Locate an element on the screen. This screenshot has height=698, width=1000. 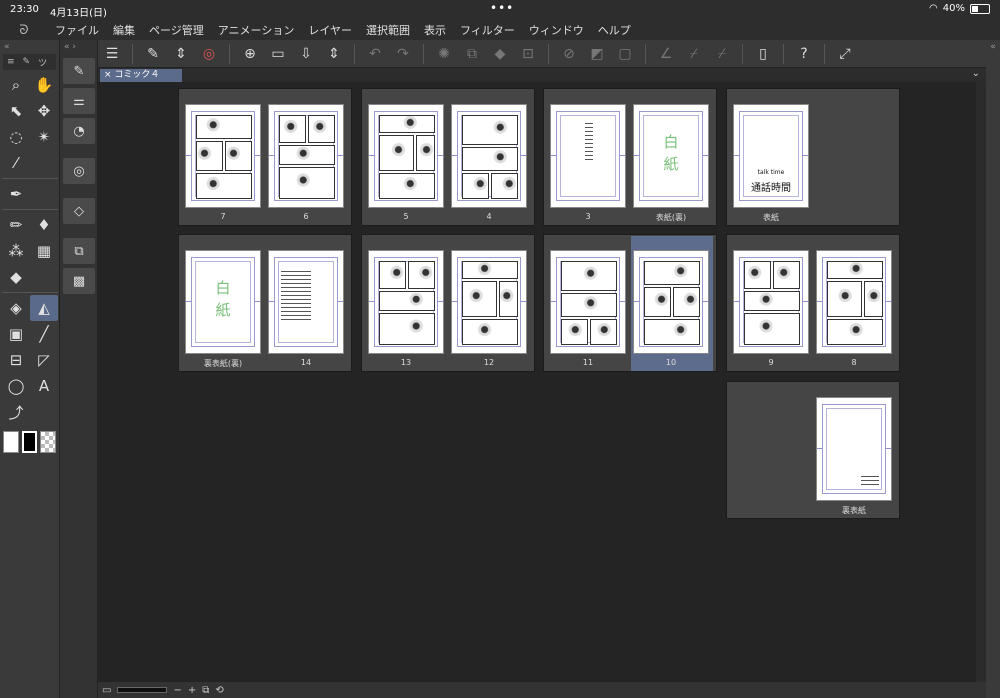
line-icon: ╱ is located at coordinates (44, 334).